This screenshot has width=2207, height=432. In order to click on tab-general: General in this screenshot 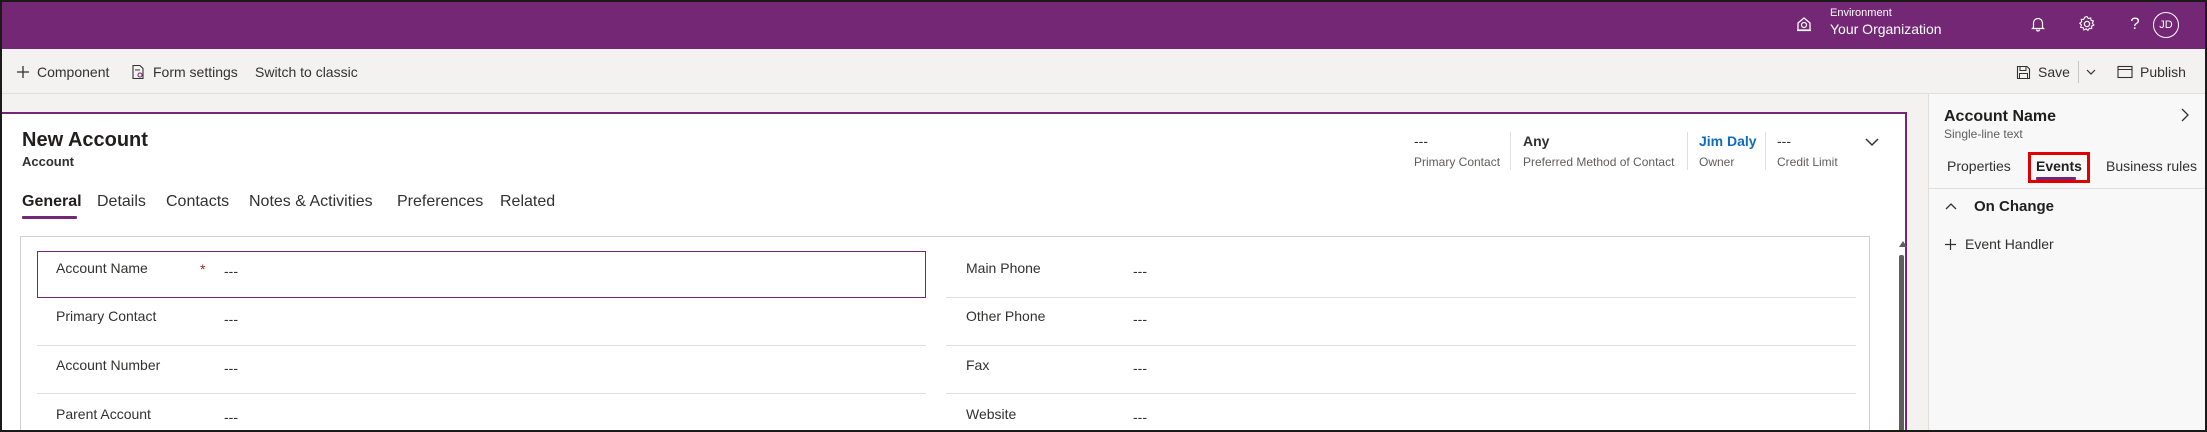, I will do `click(52, 202)`.